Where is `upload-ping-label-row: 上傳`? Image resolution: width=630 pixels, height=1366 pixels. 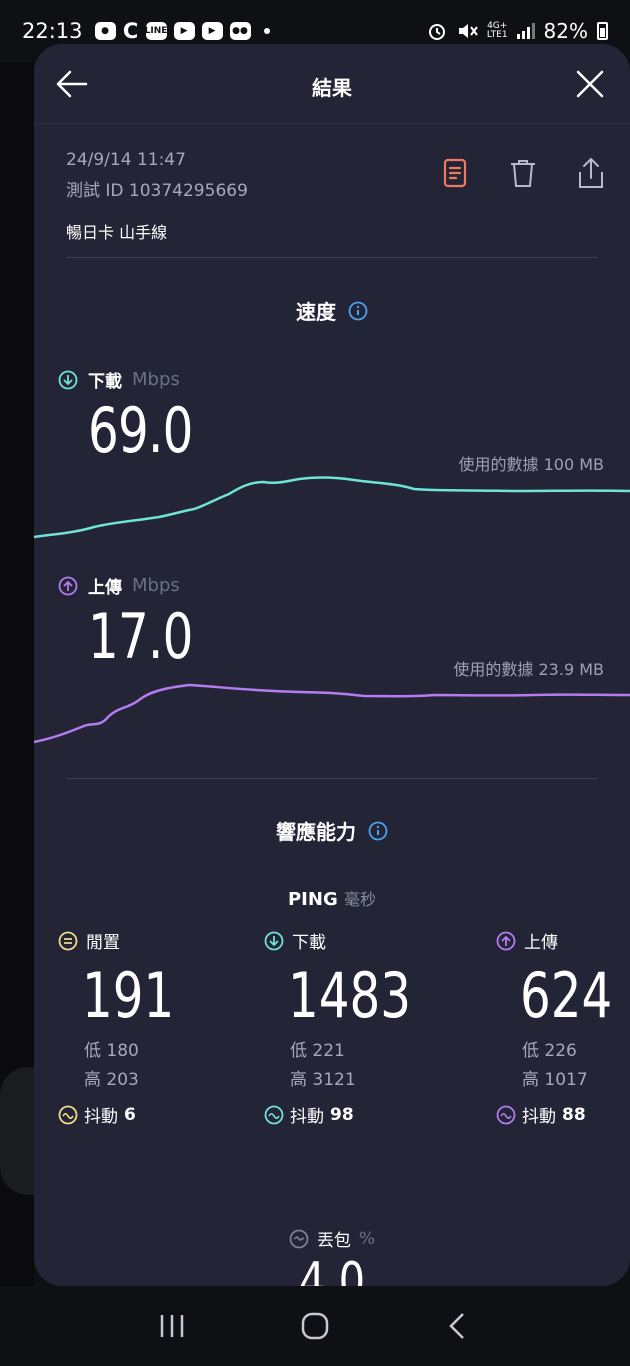
upload-ping-label-row: 上傳 is located at coordinates (563, 940).